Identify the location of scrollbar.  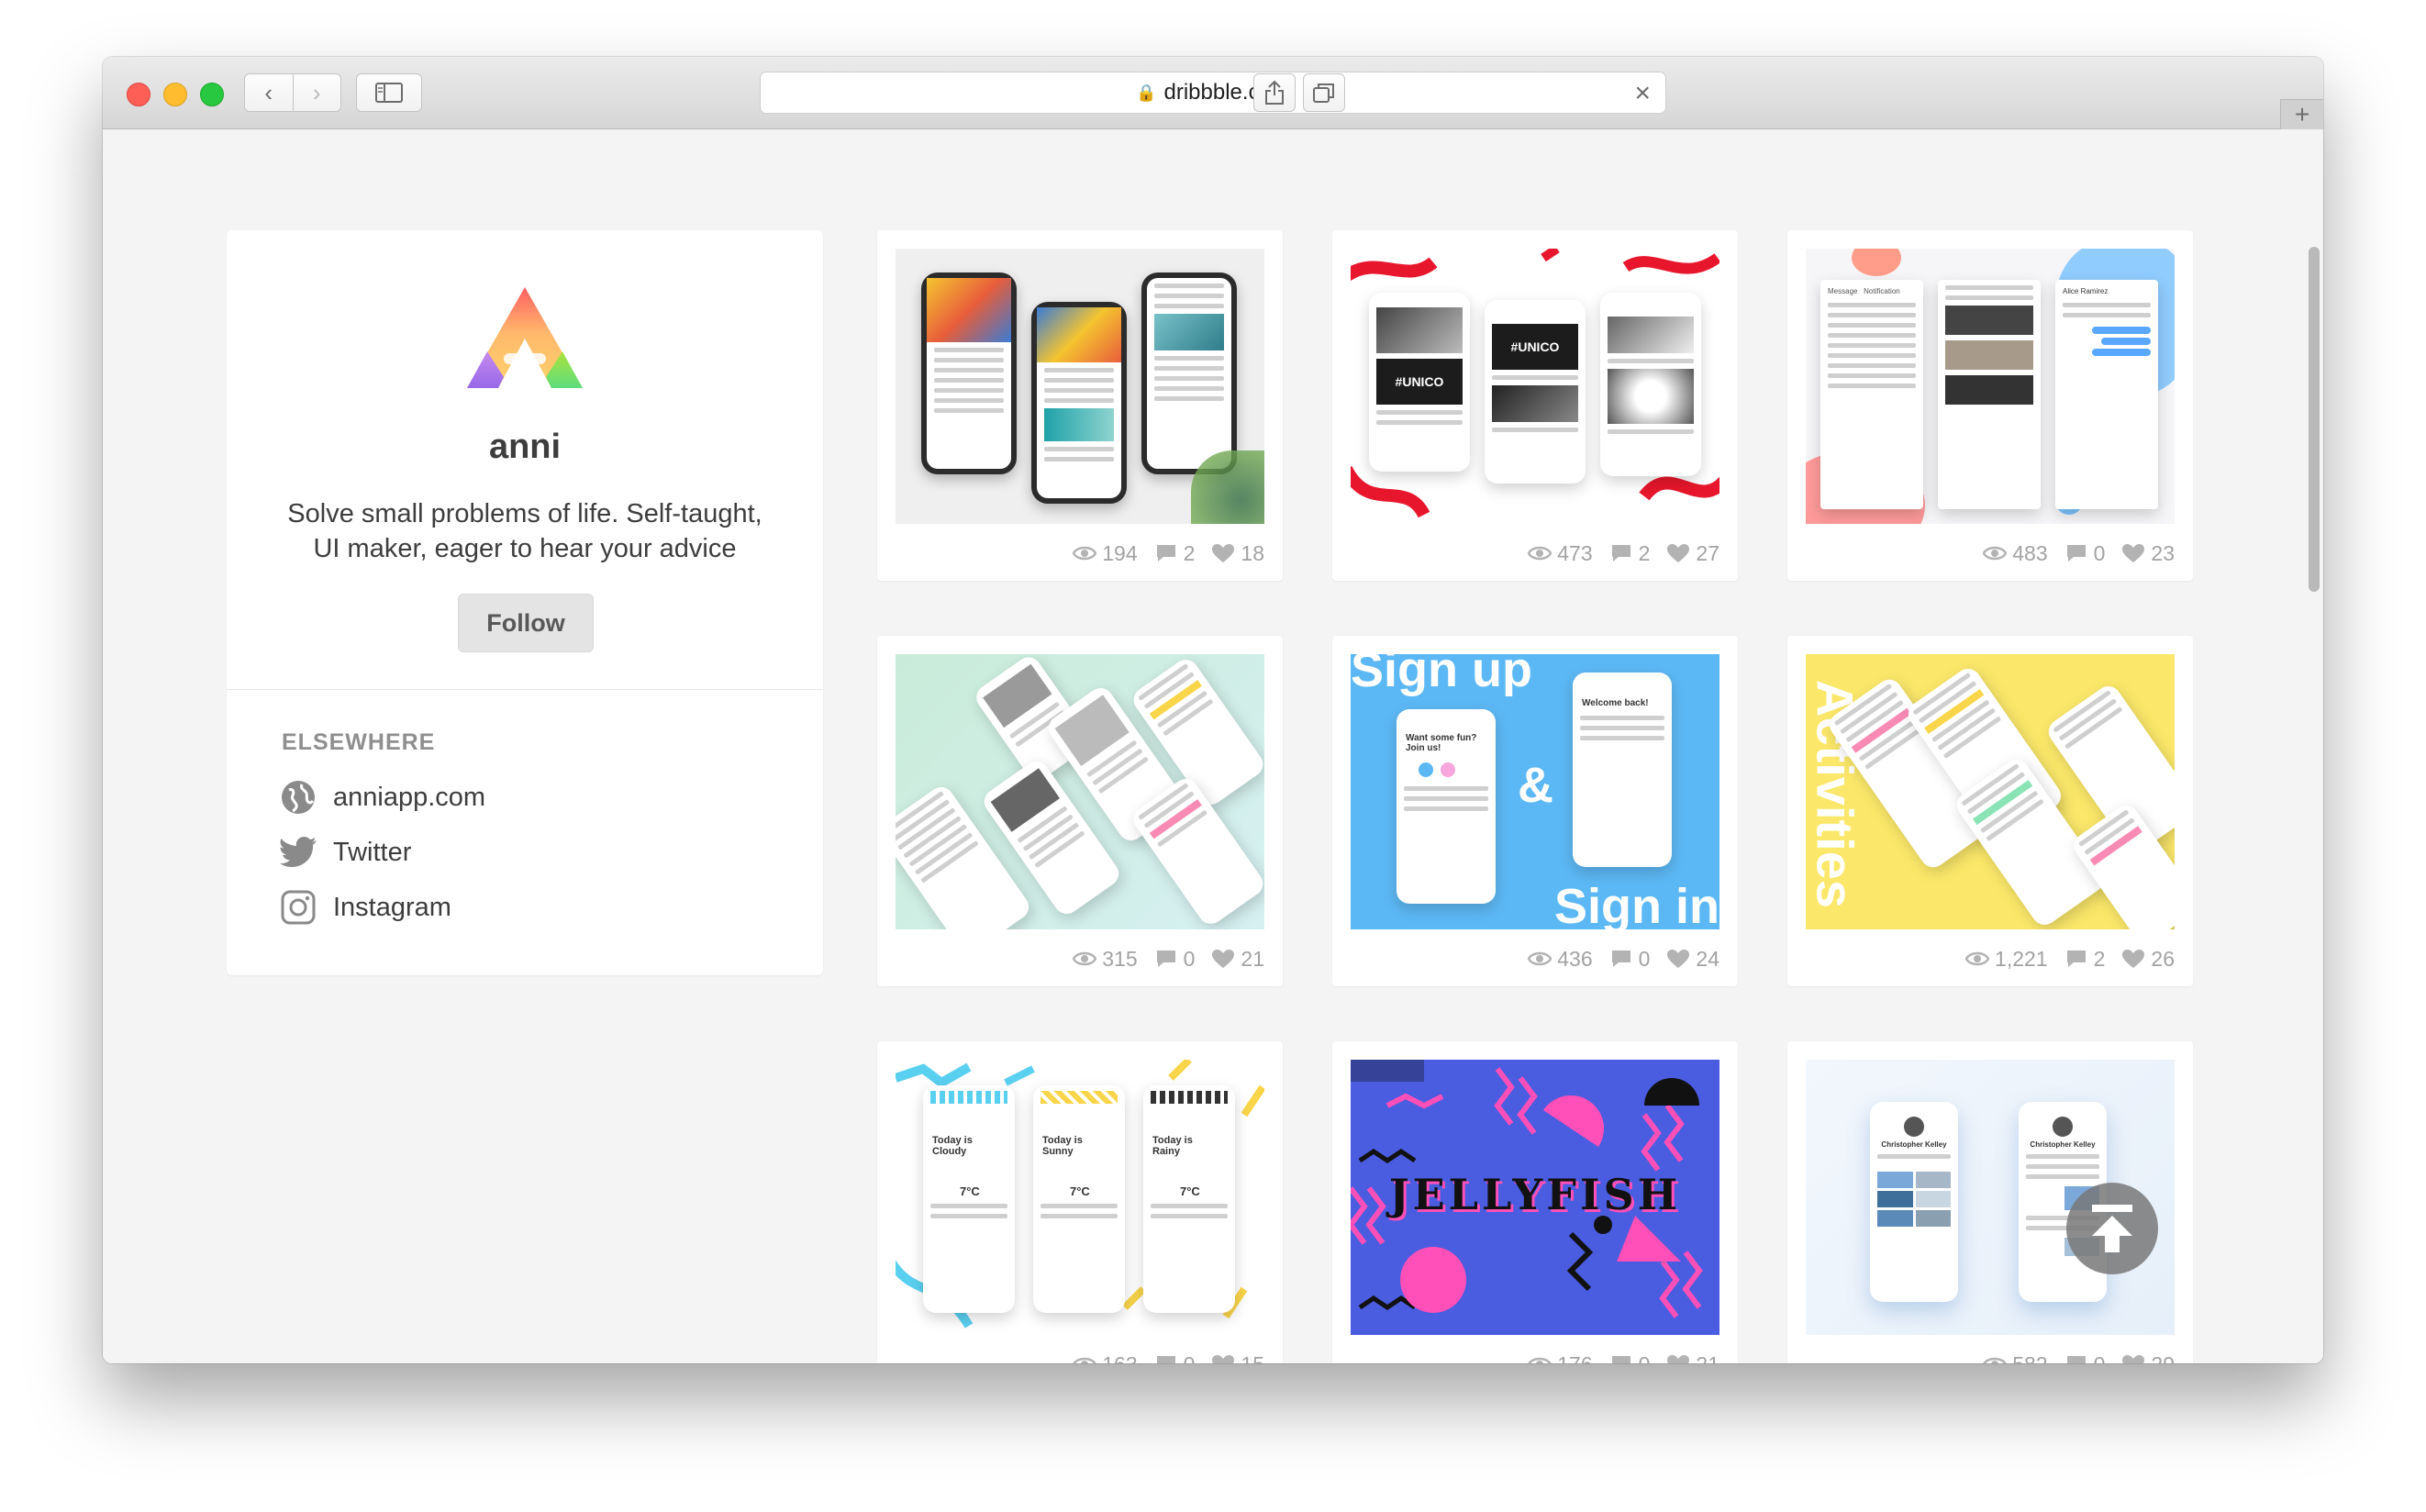
(2314, 420).